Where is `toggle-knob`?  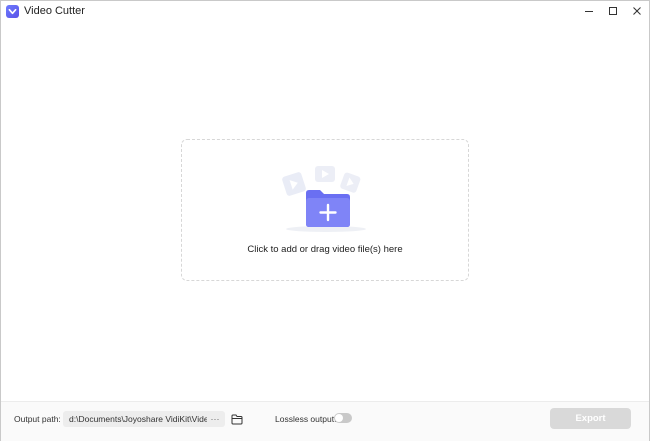
toggle-knob is located at coordinates (339, 418).